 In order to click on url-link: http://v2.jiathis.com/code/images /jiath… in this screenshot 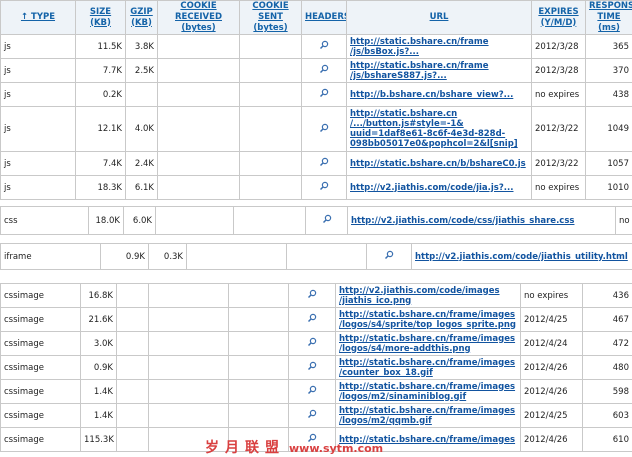, I will do `click(428, 296)`.